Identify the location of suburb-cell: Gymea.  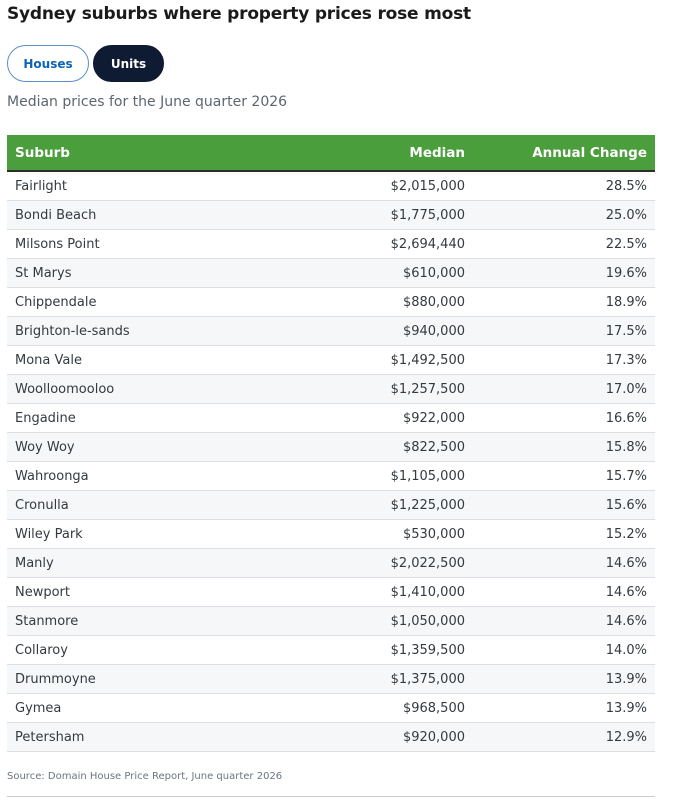
(38, 708).